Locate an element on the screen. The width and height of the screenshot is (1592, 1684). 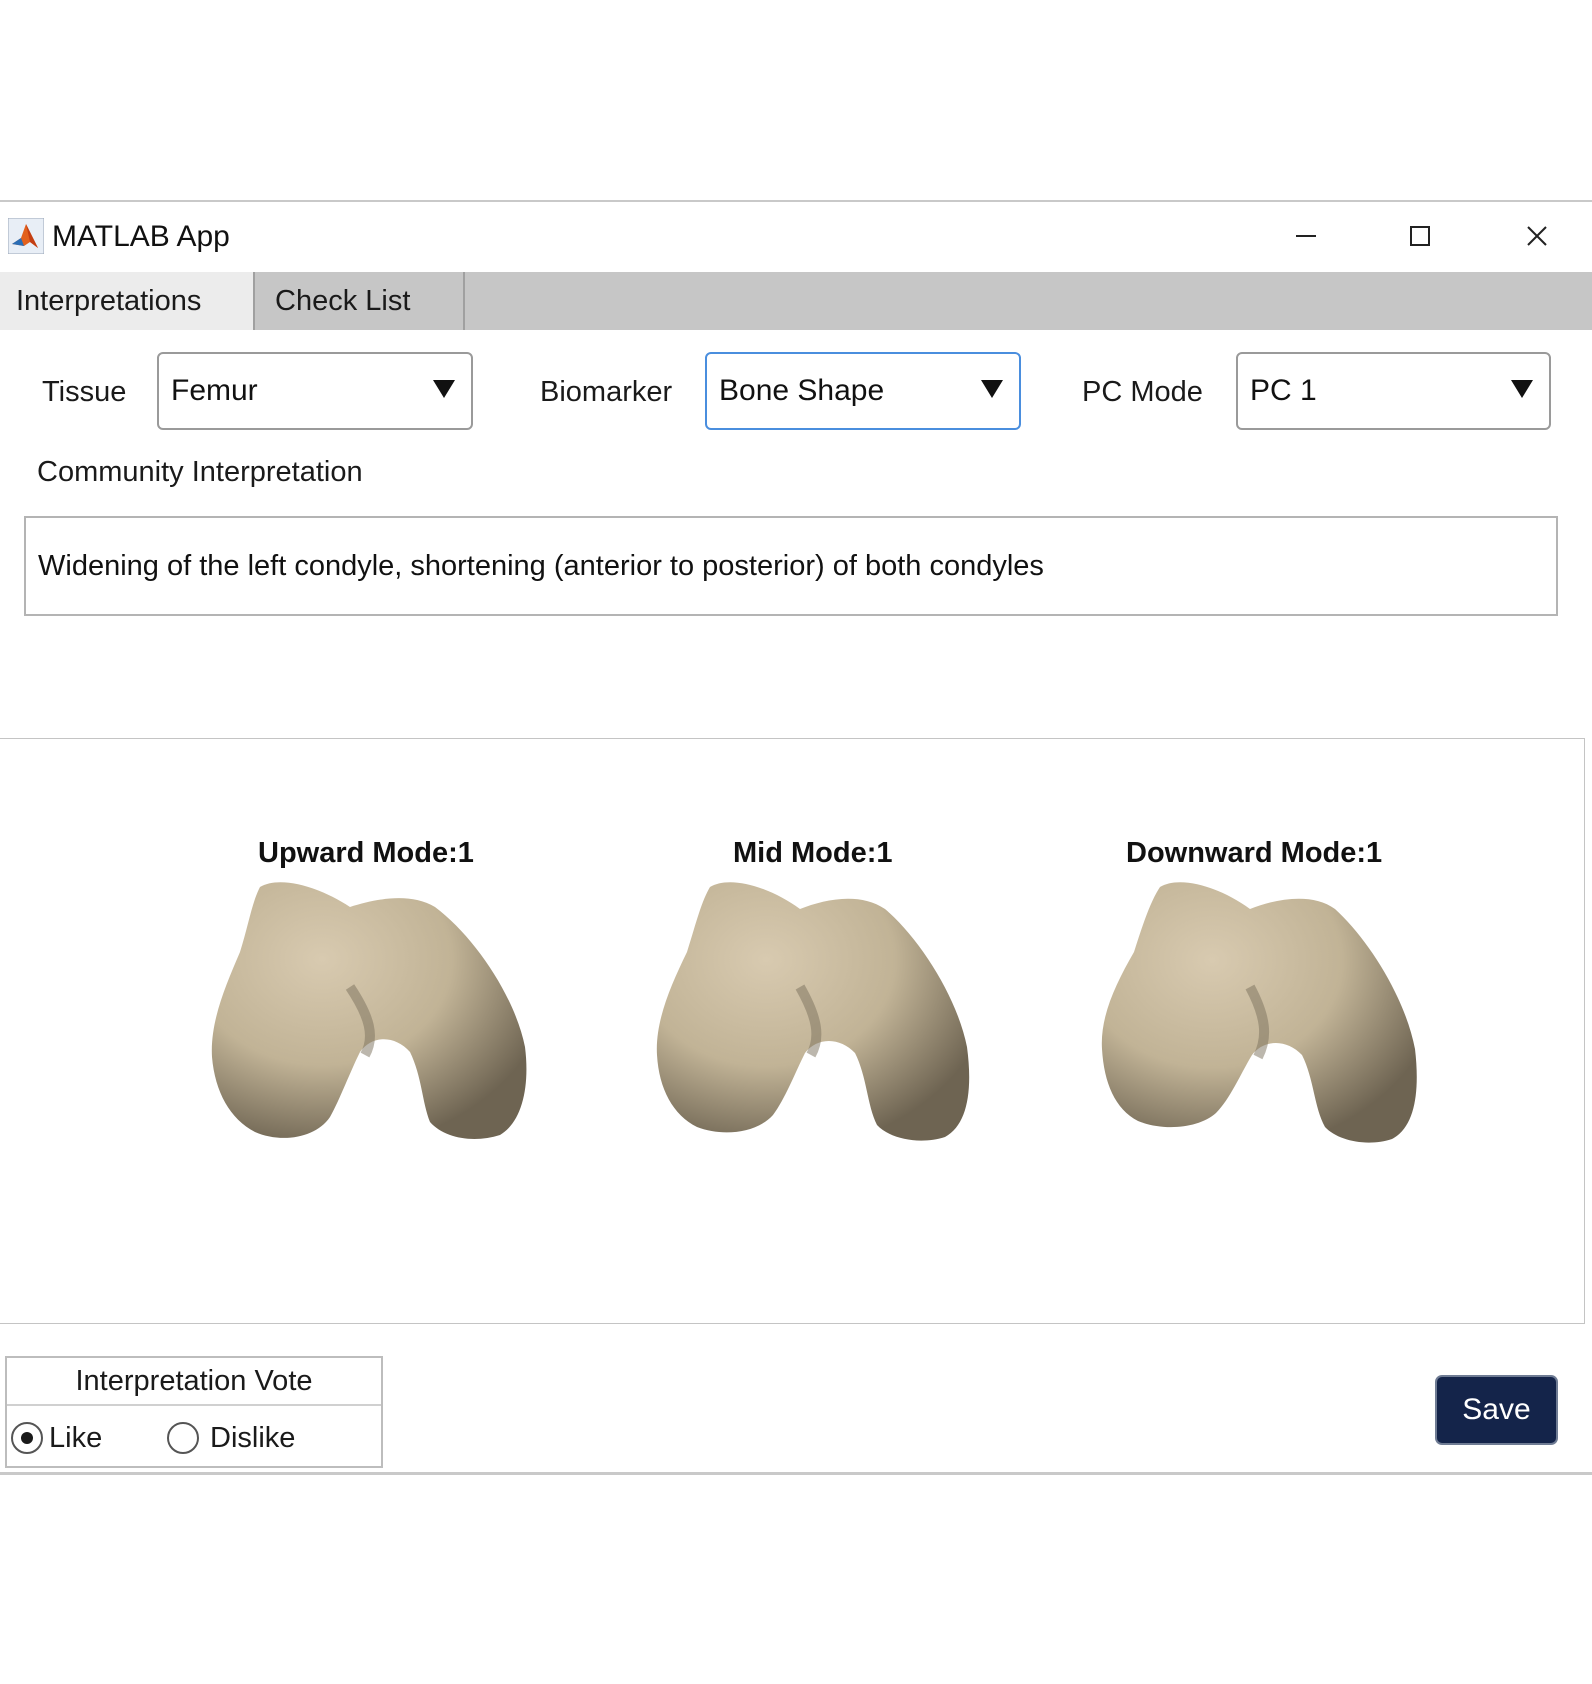
plot-title-downward: Downward Mode:1 is located at coordinates (1254, 853).